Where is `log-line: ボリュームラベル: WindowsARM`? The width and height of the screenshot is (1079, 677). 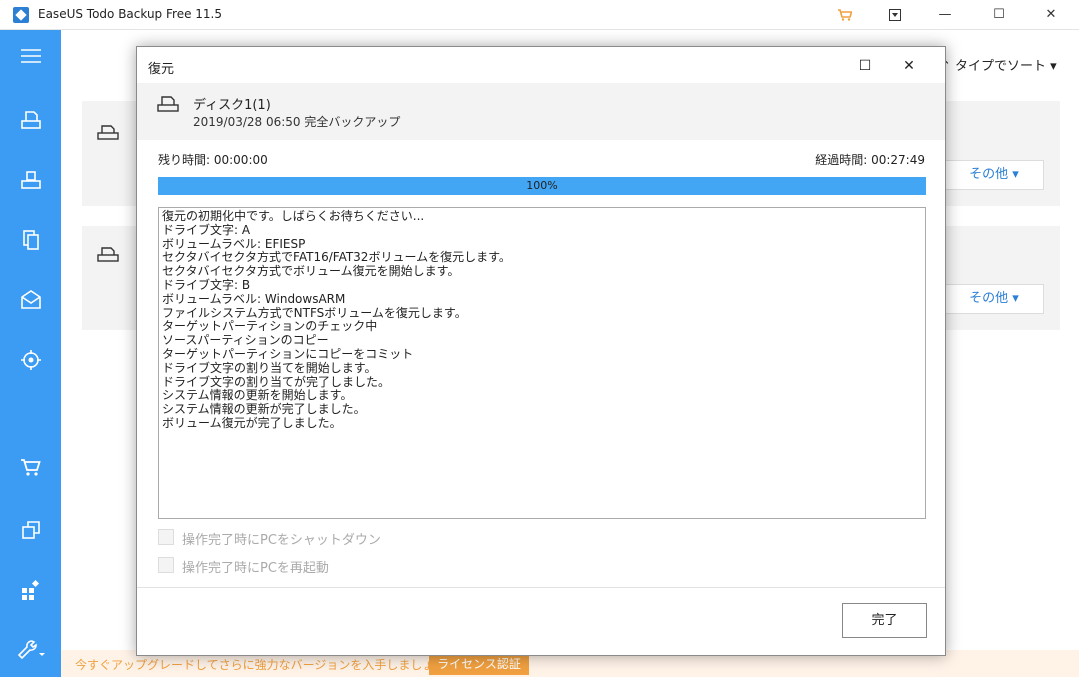
log-line: ボリュームラベル: WindowsARM is located at coordinates (254, 298).